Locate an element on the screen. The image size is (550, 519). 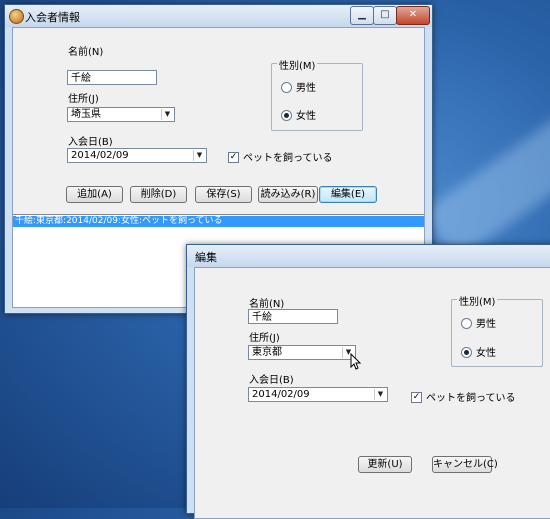
save-button: 保存(S) is located at coordinates (223, 194).